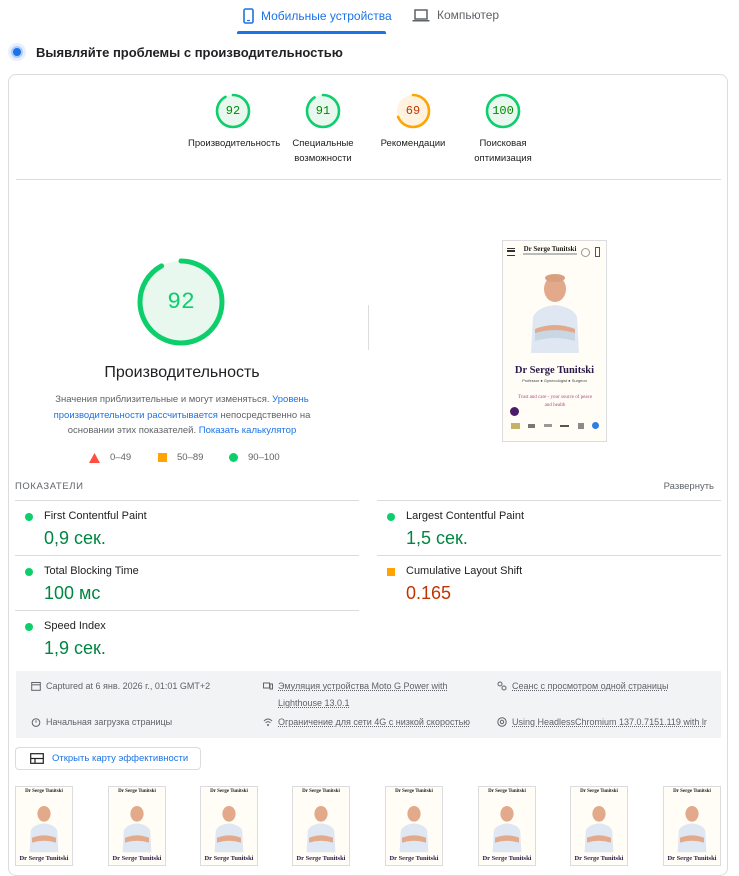  What do you see at coordinates (437, 538) in the screenshot?
I see `metric-value: 1,5 сек.` at bounding box center [437, 538].